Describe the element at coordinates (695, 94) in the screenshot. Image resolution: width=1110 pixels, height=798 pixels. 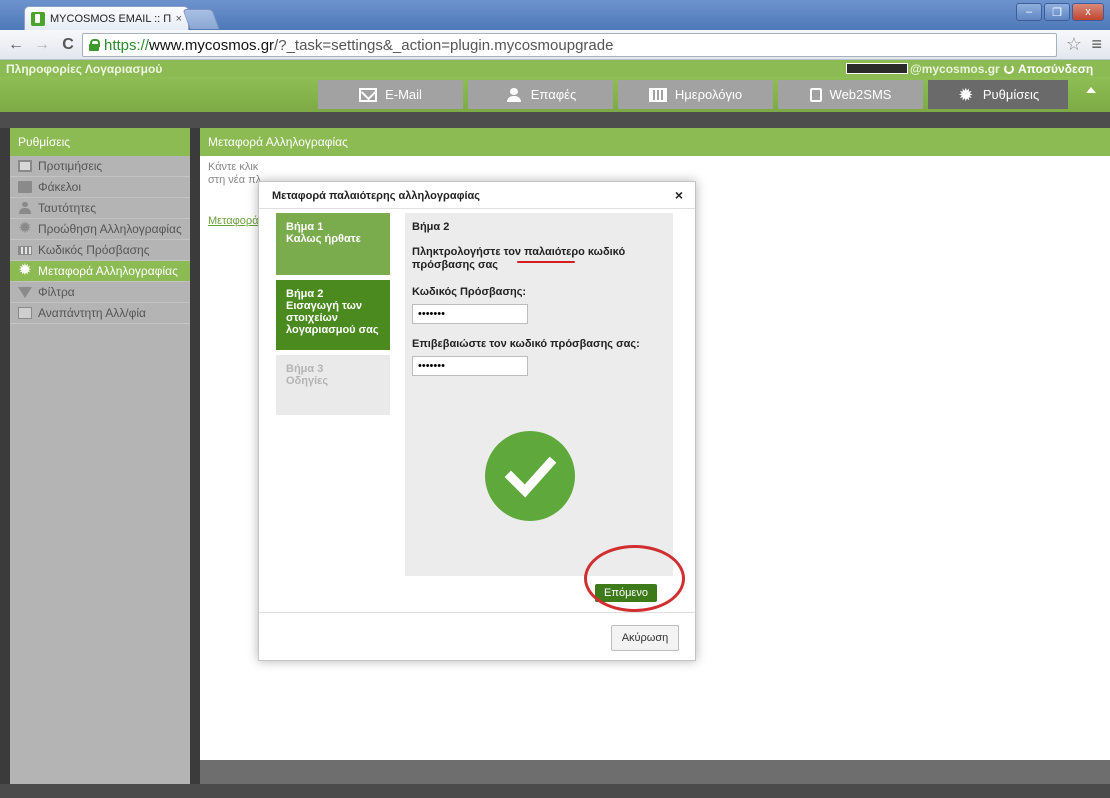
I see `tab-calendar: Ημερολόγιο` at that location.